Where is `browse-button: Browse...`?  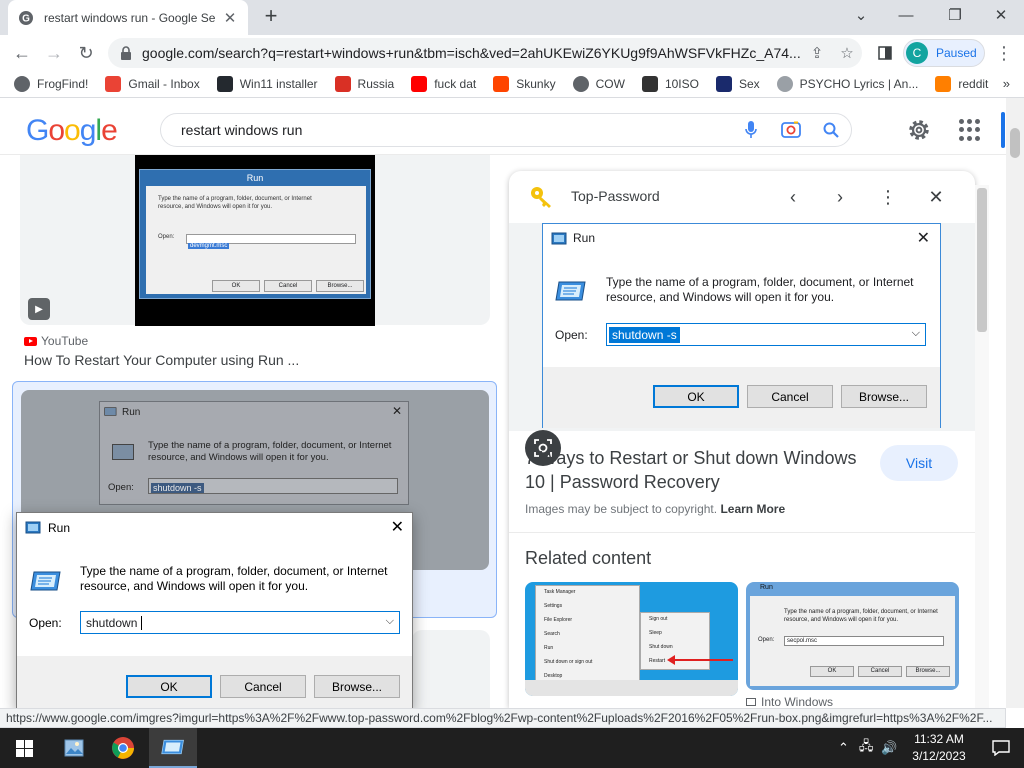
browse-button: Browse... is located at coordinates (357, 686).